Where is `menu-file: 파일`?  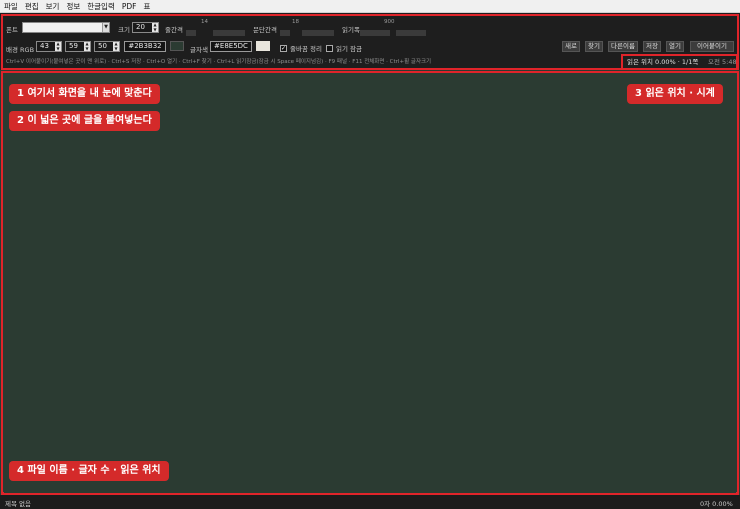 menu-file: 파일 is located at coordinates (11, 6).